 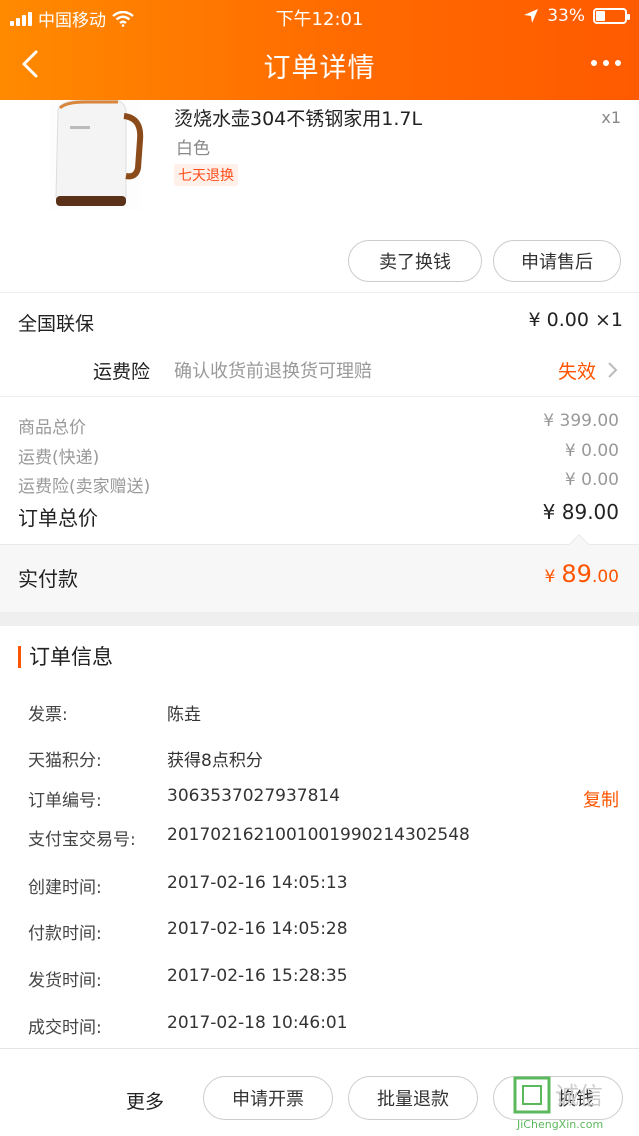 I want to click on amount-paid-label: 实付款, so click(x=48, y=579).